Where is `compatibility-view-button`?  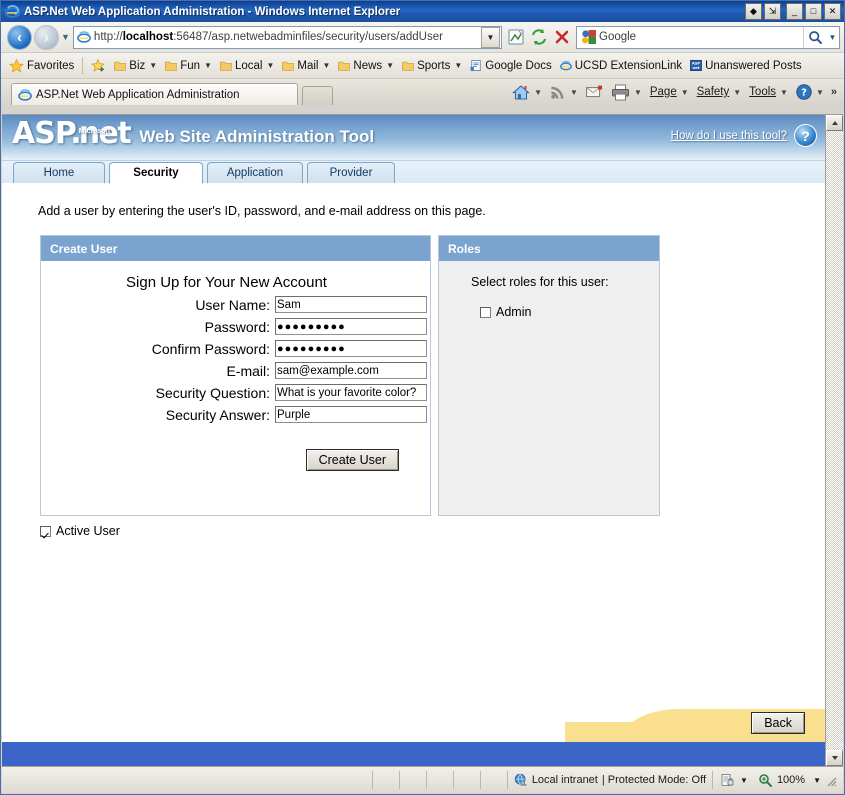 compatibility-view-button is located at coordinates (516, 37).